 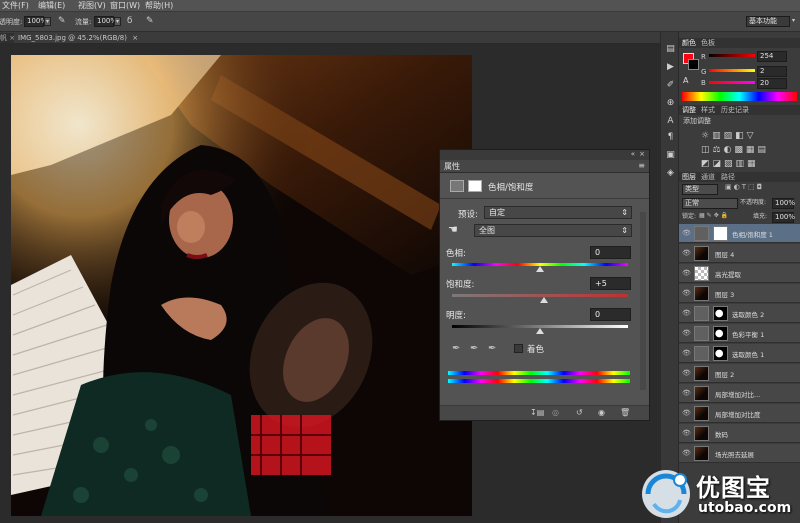 What do you see at coordinates (739, 433) in the screenshot?
I see `layer-row: 👁 数码` at bounding box center [739, 433].